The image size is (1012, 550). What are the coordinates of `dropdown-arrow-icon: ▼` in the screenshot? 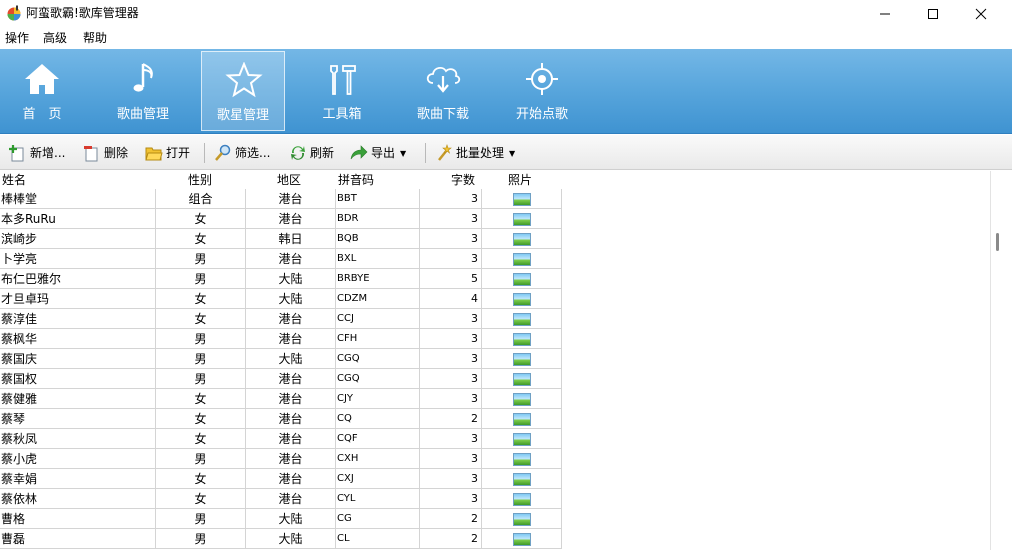 It's located at (403, 153).